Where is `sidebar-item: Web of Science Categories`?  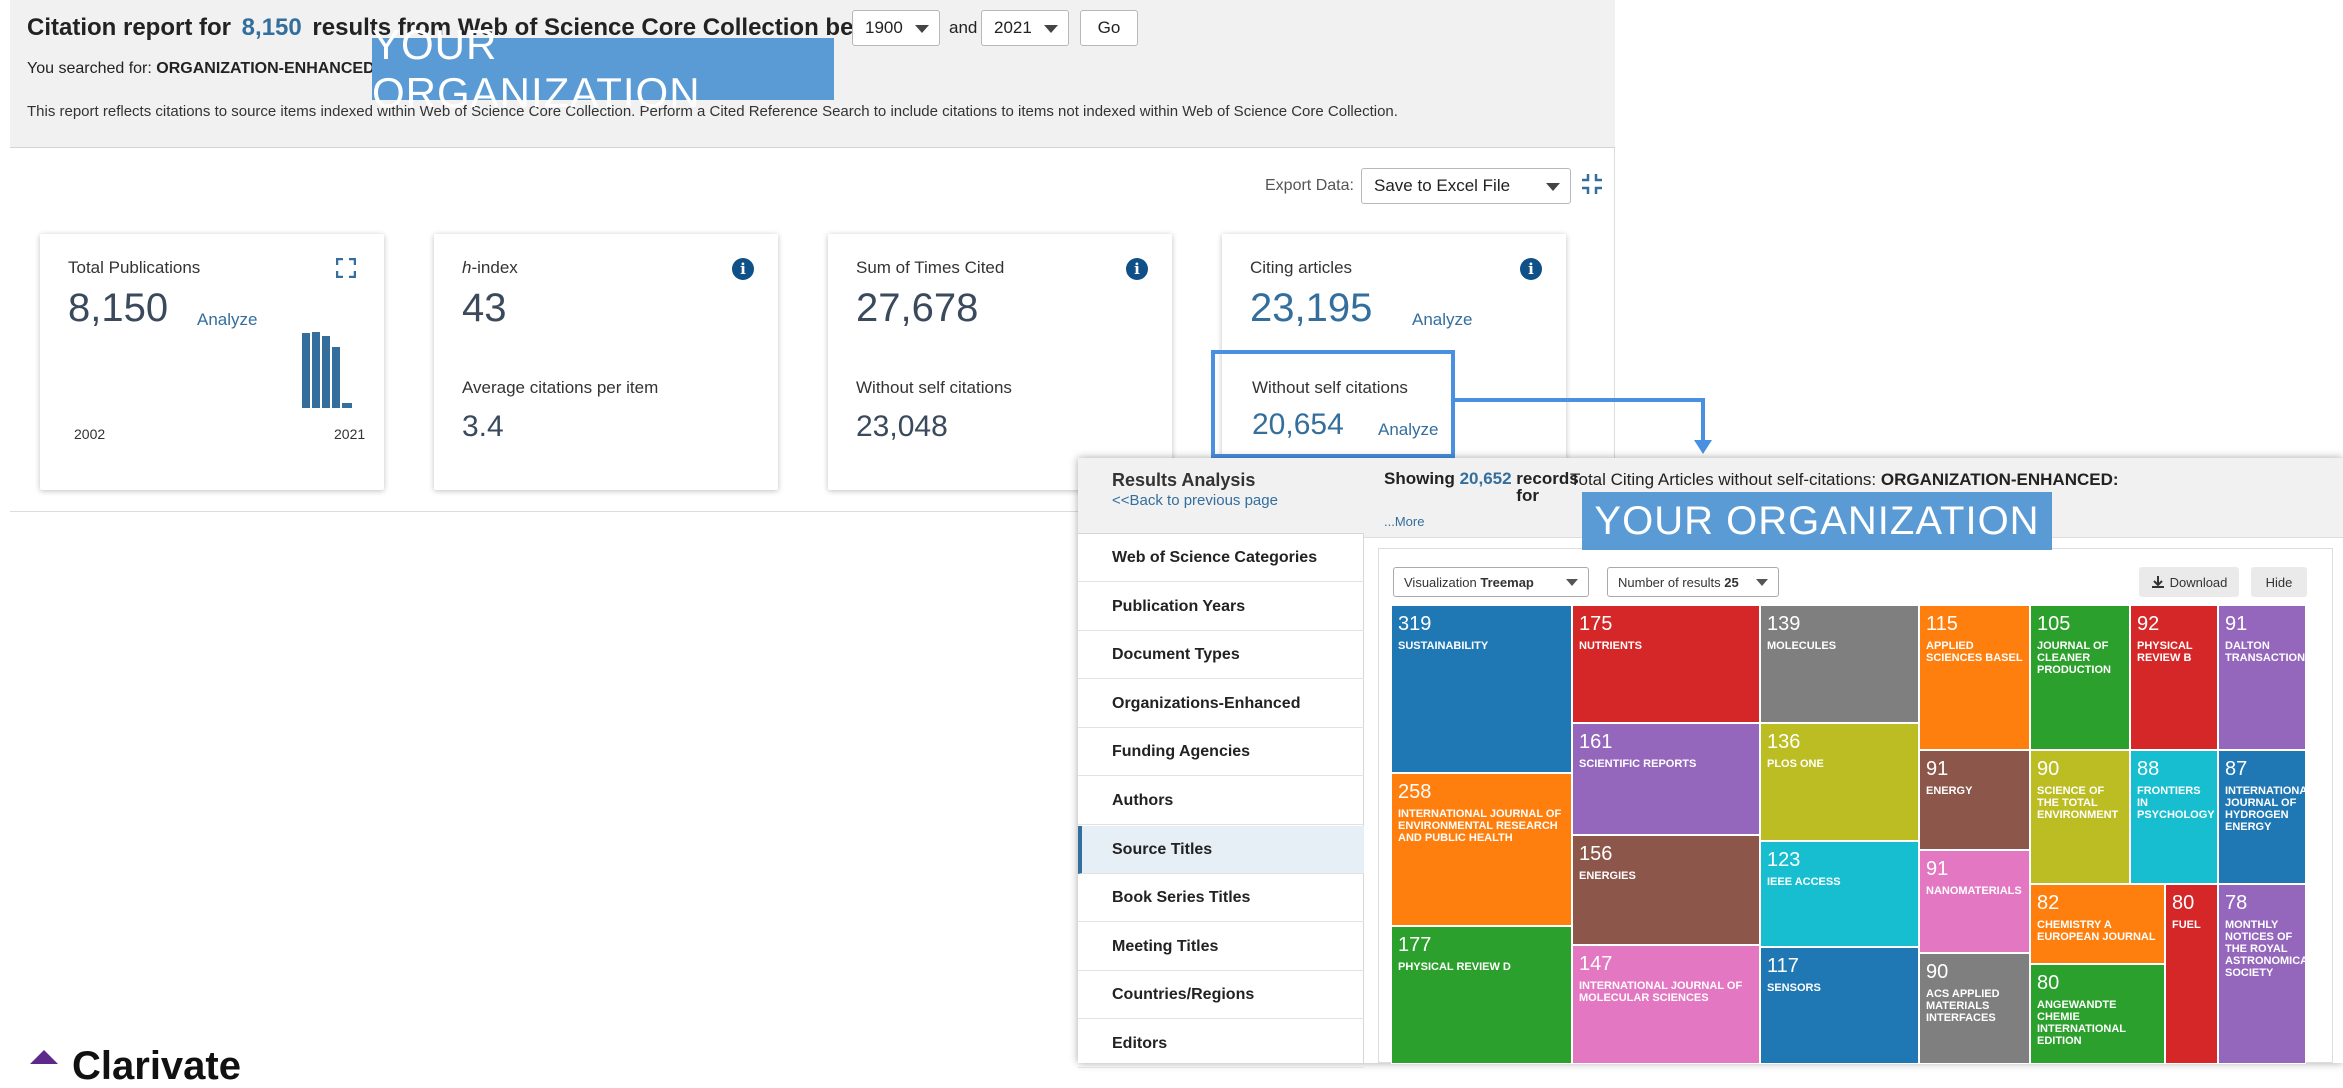
sidebar-item: Web of Science Categories is located at coordinates (1221, 558).